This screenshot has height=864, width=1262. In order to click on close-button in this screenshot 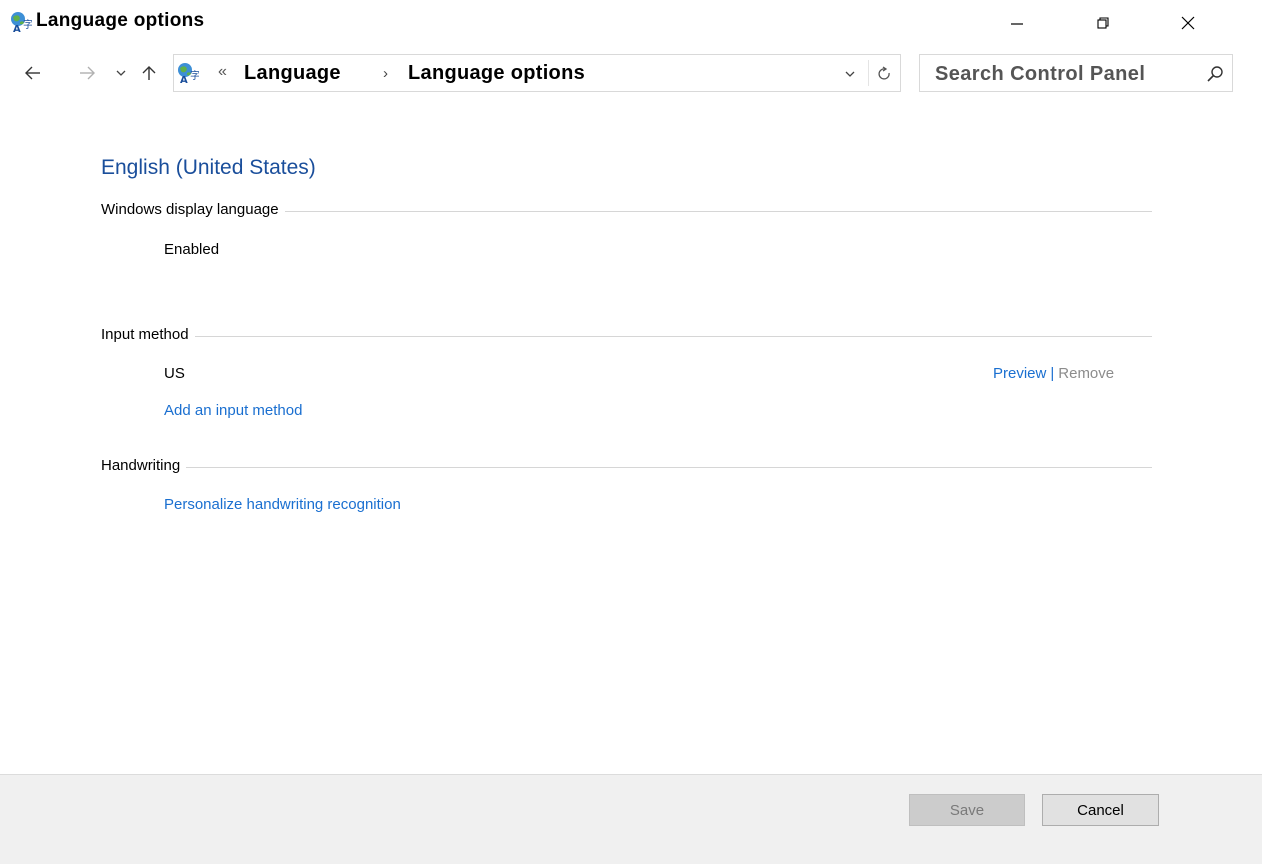, I will do `click(1188, 23)`.